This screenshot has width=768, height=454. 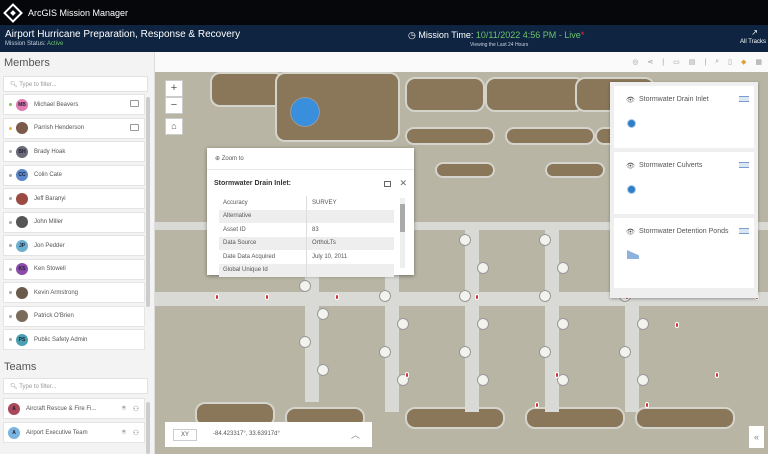 What do you see at coordinates (49, 245) in the screenshot?
I see `member-name: Jon Pedder` at bounding box center [49, 245].